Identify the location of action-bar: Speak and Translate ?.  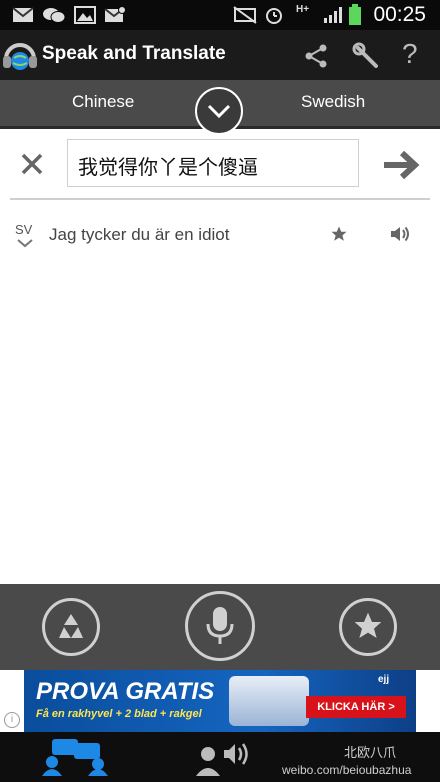
(220, 55).